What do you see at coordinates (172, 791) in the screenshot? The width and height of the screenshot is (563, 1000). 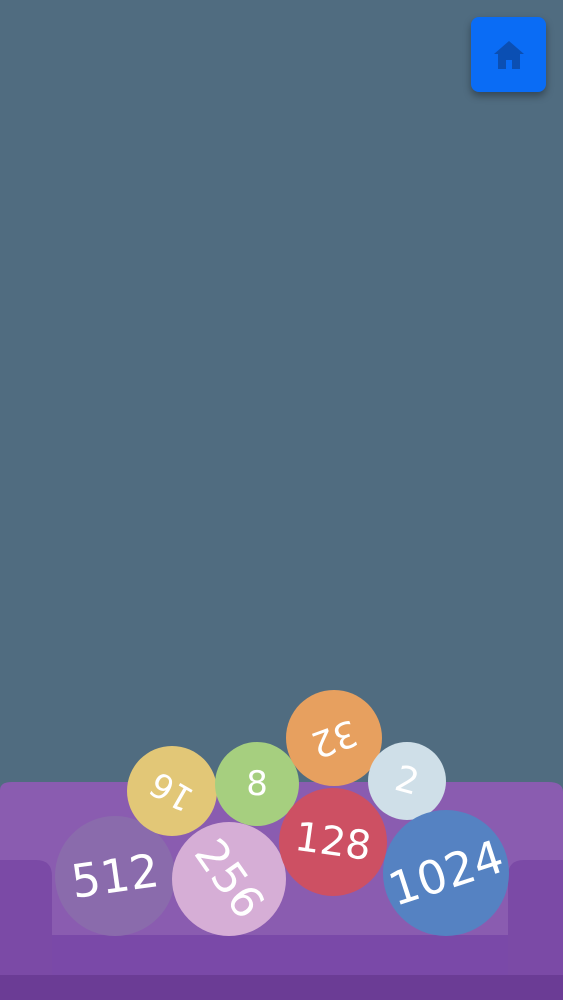 I see `ball-16: 16` at bounding box center [172, 791].